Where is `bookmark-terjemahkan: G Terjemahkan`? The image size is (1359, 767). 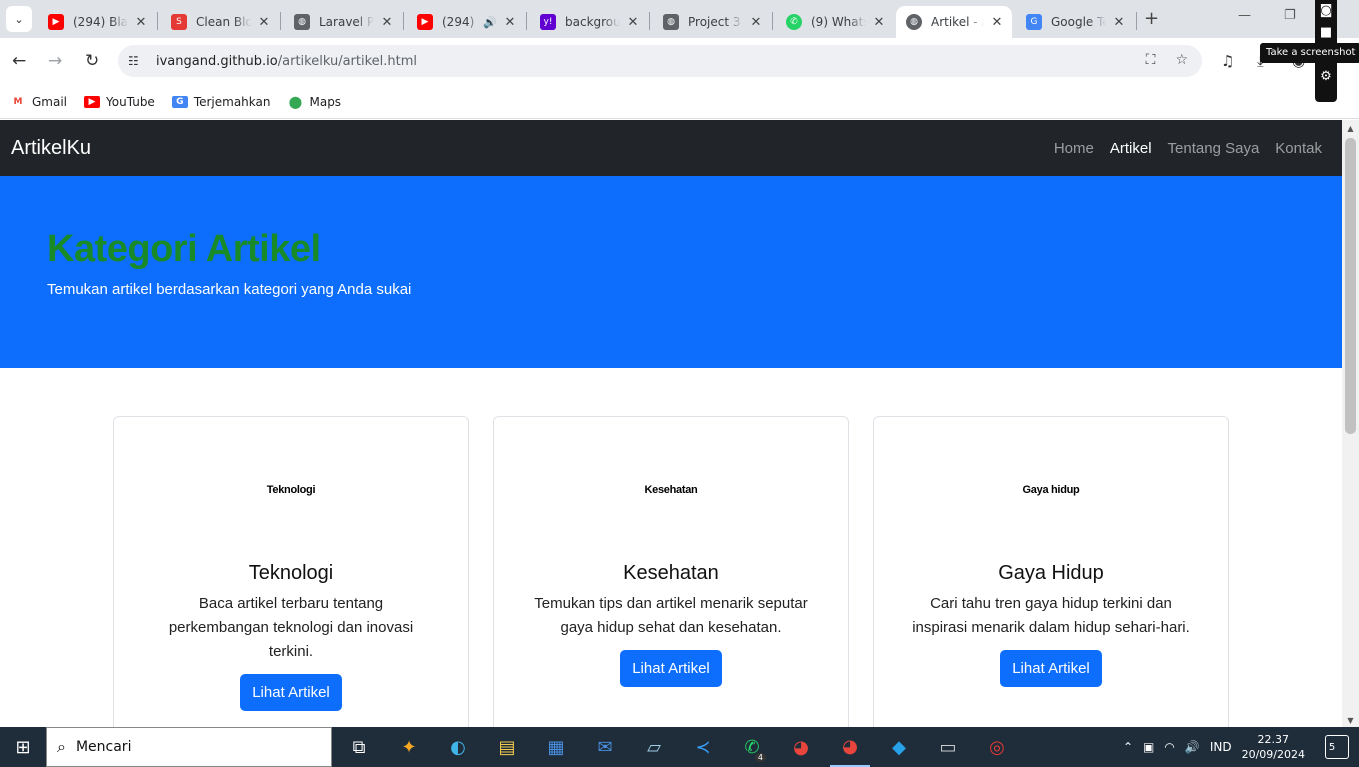
bookmark-terjemahkan: G Terjemahkan is located at coordinates (220, 102).